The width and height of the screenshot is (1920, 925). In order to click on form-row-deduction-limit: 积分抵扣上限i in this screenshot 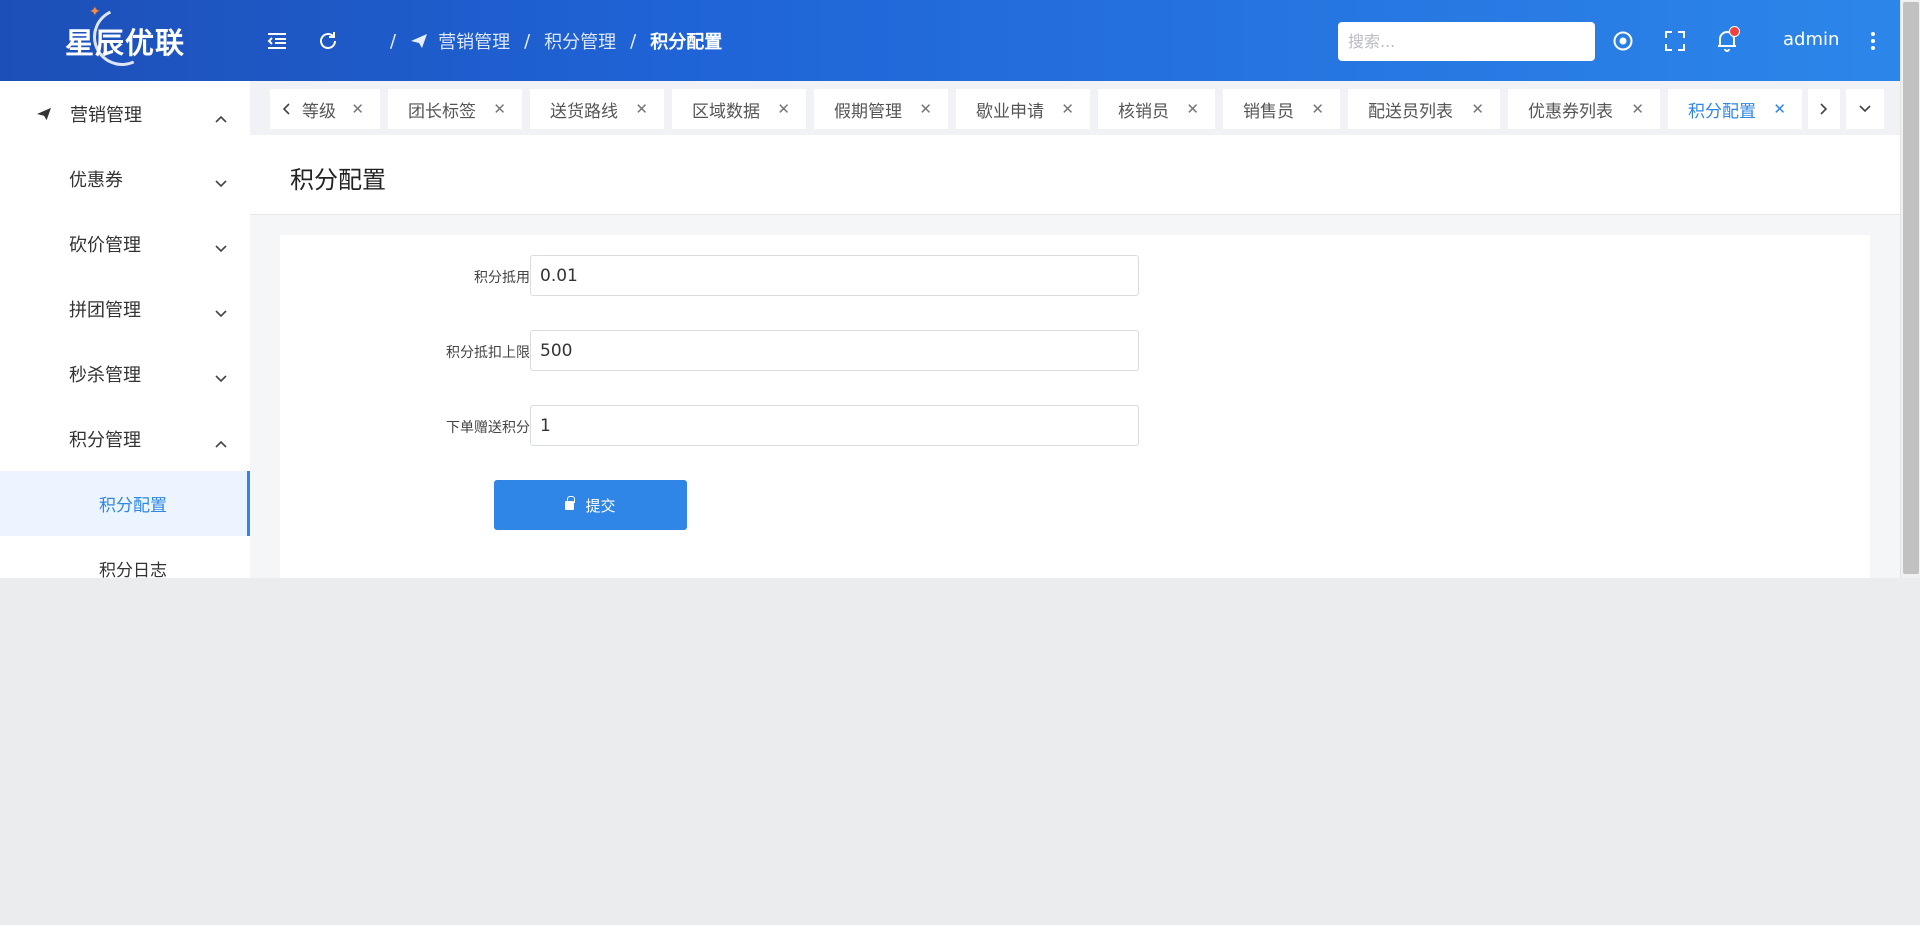, I will do `click(730, 351)`.